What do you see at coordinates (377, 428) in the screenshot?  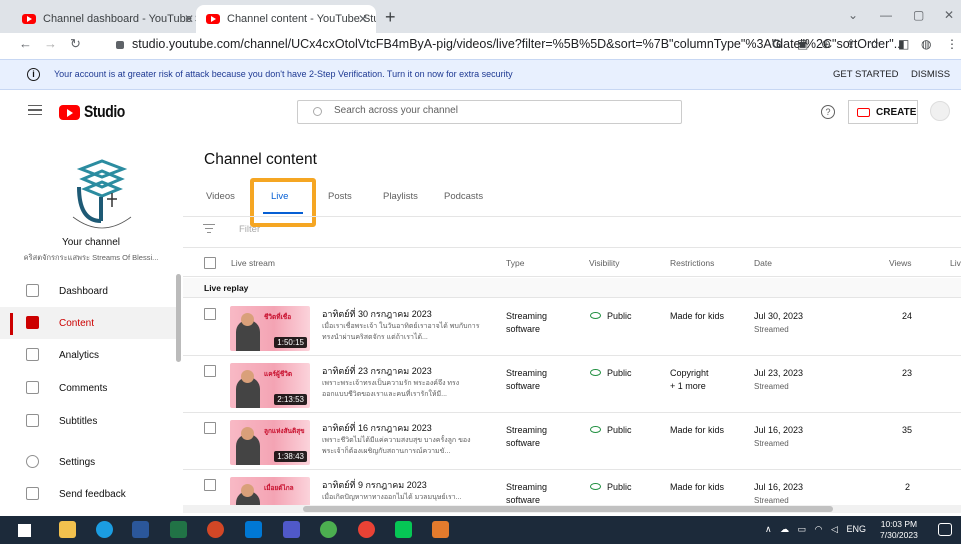 I see `video-title: อาทิตย์ที่ 16 กรกฎาคม 2023` at bounding box center [377, 428].